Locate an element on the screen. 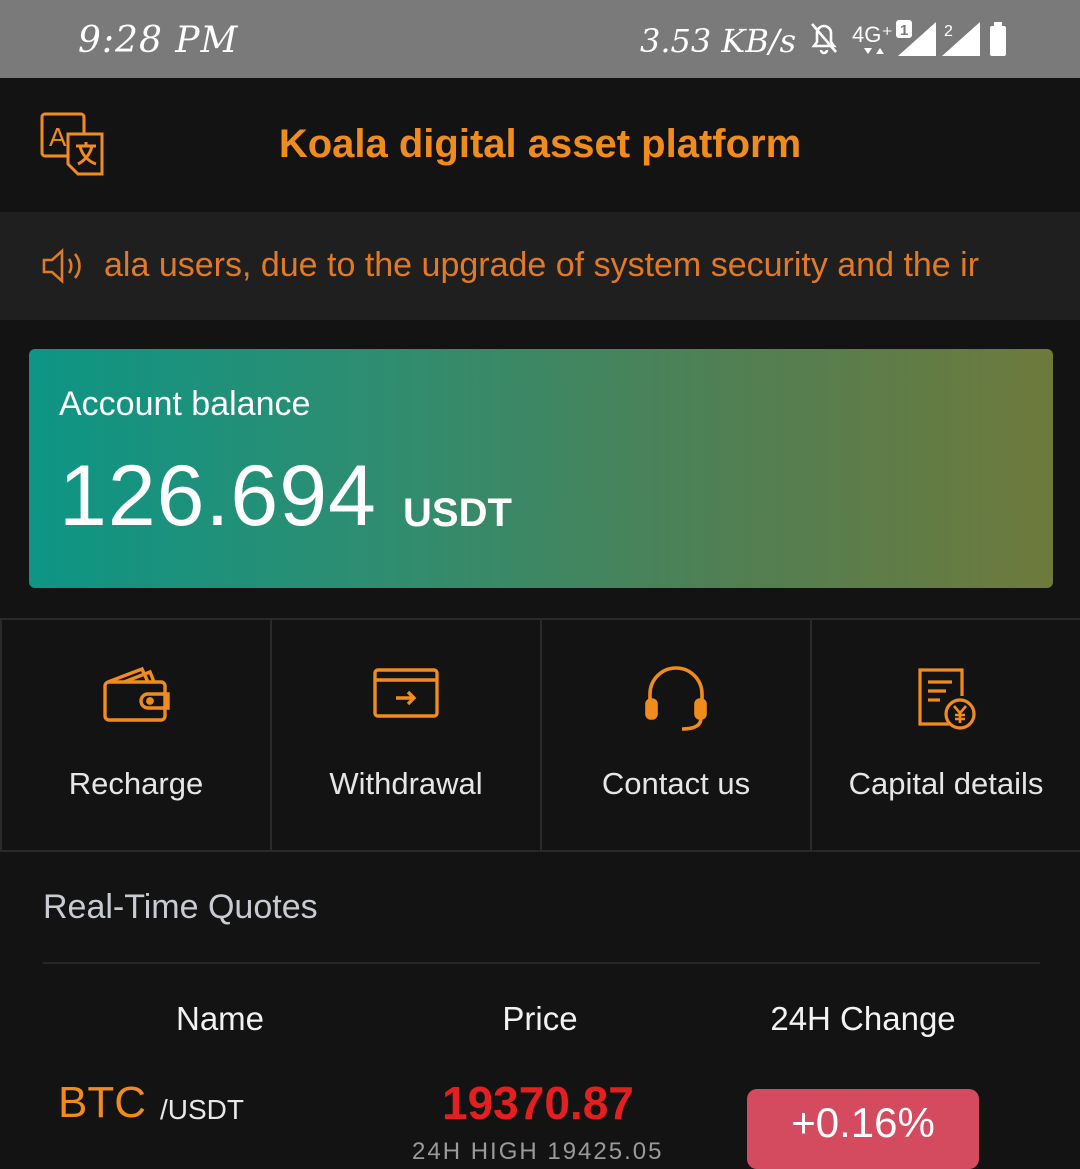 This screenshot has height=1169, width=1080. contact-us-button: Contact us is located at coordinates (677, 735).